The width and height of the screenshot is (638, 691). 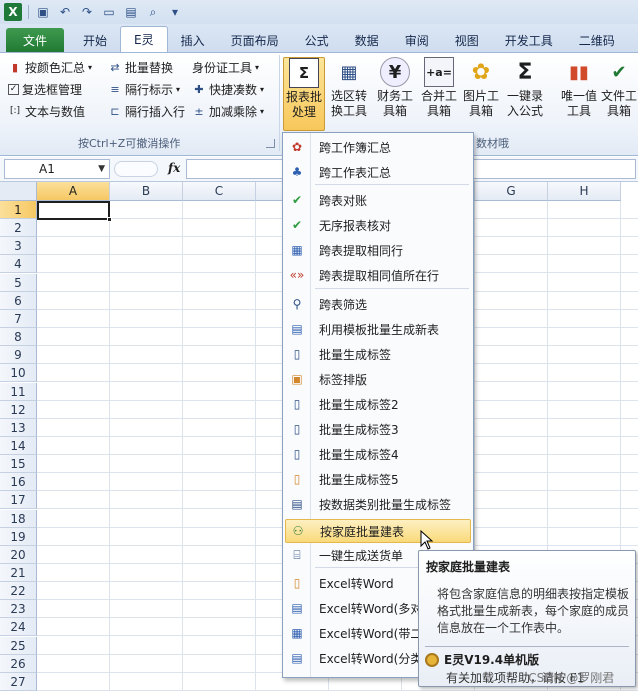 I want to click on tab-data: 数据, so click(x=367, y=40).